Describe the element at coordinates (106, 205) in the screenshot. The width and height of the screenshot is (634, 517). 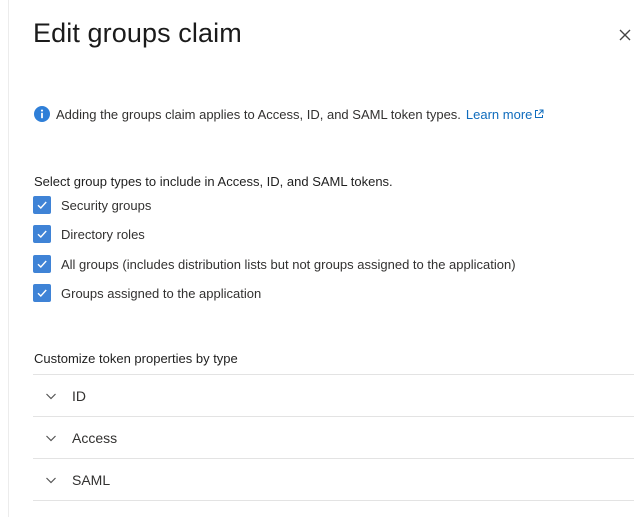
I see `checkbox-label: Security groups` at that location.